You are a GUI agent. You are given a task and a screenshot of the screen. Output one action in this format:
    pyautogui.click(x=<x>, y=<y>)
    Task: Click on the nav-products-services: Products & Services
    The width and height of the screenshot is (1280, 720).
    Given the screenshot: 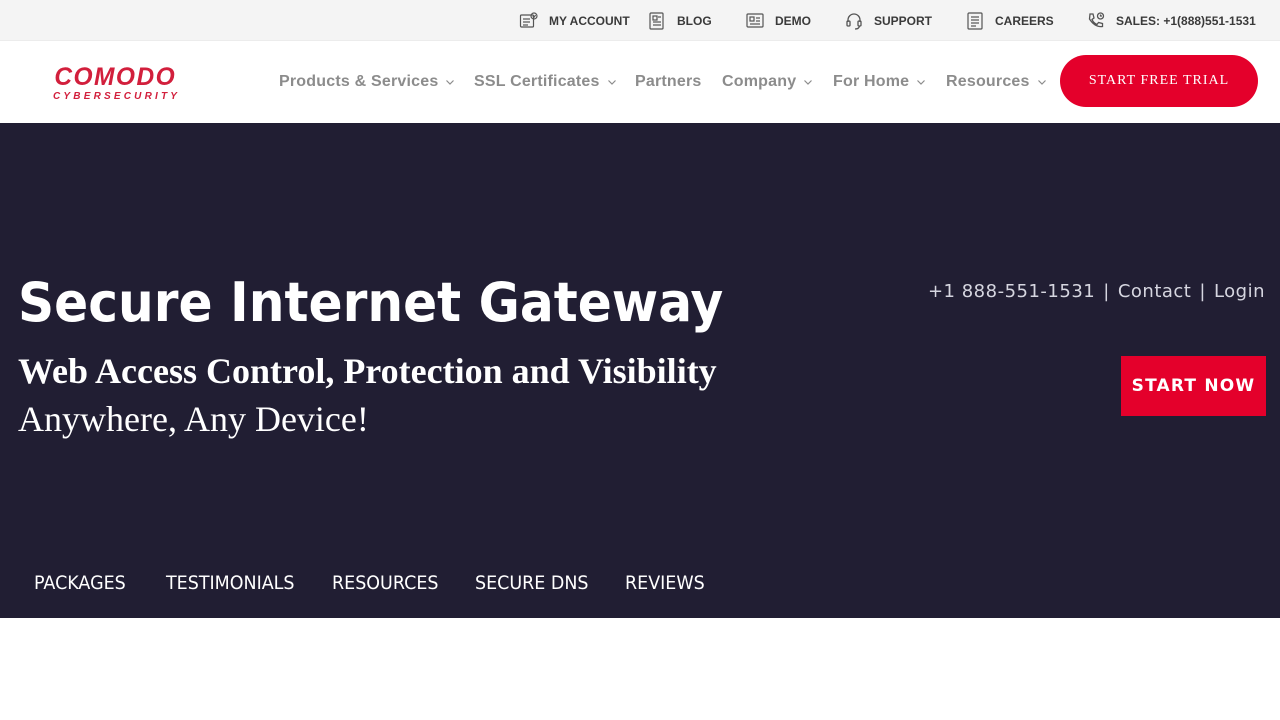 What is the action you would take?
    pyautogui.click(x=367, y=82)
    